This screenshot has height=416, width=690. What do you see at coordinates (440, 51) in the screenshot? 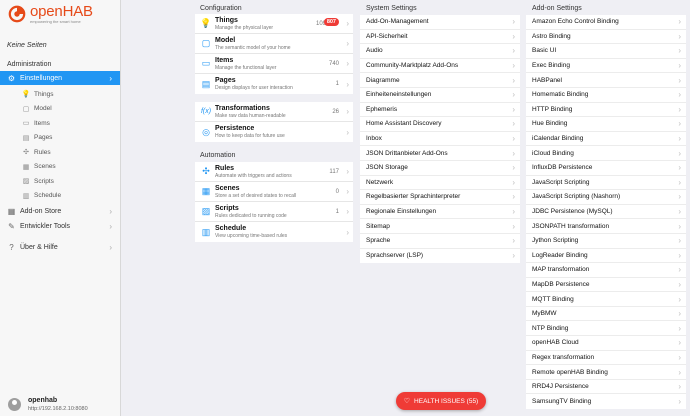
I see `system-setting-row: Audio ›` at bounding box center [440, 51].